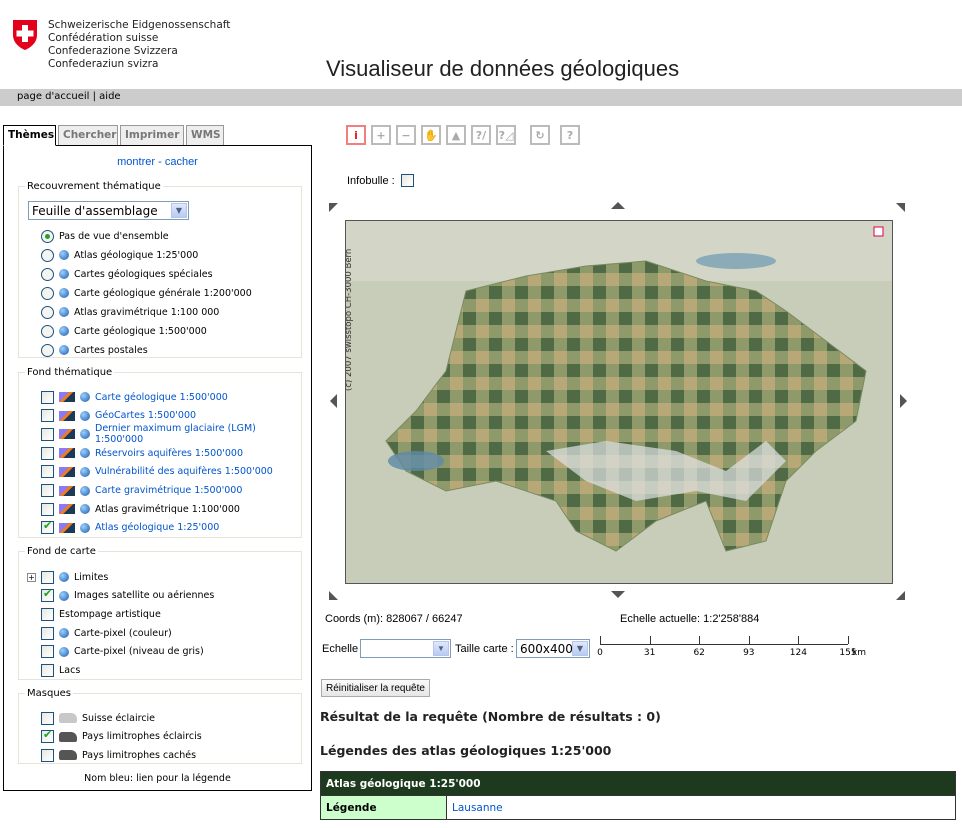 Image resolution: width=962 pixels, height=828 pixels. What do you see at coordinates (481, 135) in the screenshot?
I see `measure-distance-tool-button: ?/` at bounding box center [481, 135].